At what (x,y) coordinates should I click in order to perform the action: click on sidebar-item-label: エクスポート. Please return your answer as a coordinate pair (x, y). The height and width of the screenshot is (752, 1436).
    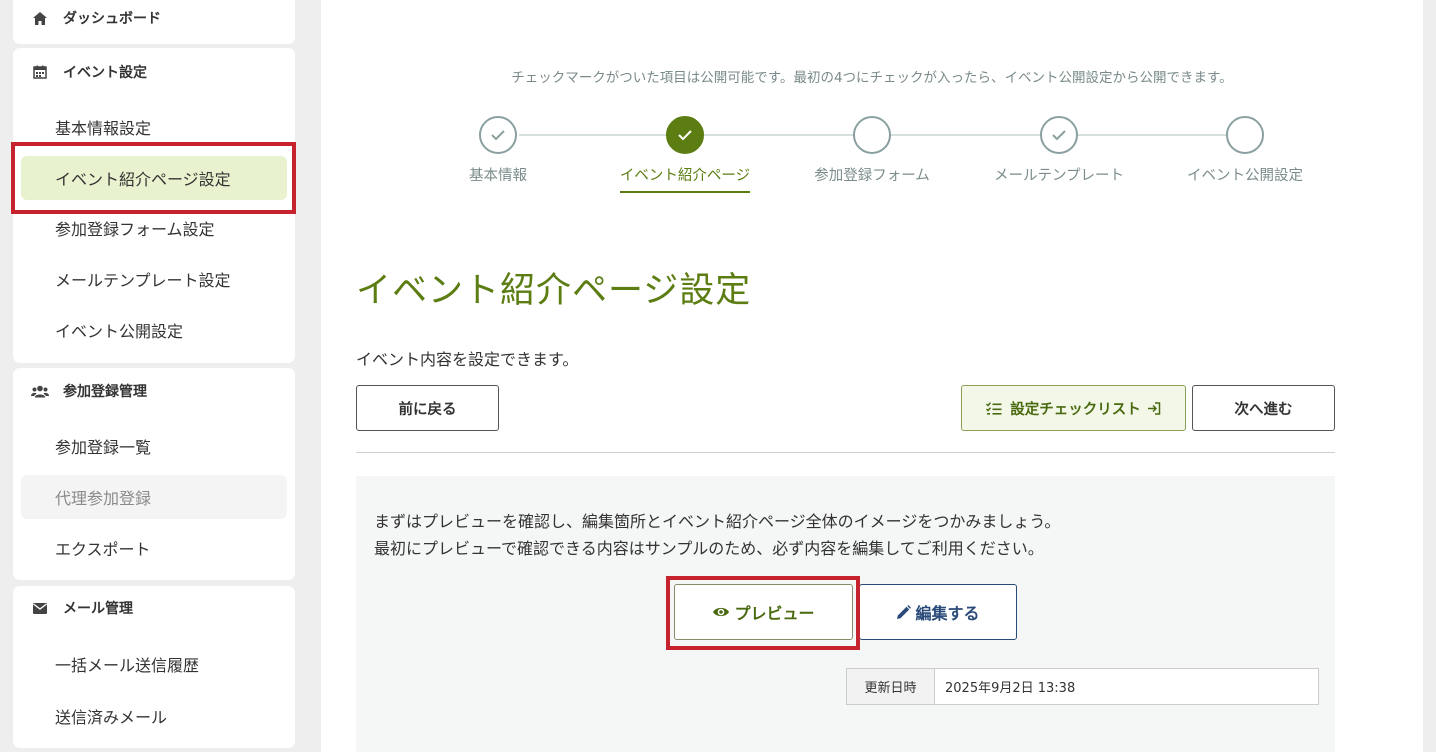
    Looking at the image, I should click on (103, 549).